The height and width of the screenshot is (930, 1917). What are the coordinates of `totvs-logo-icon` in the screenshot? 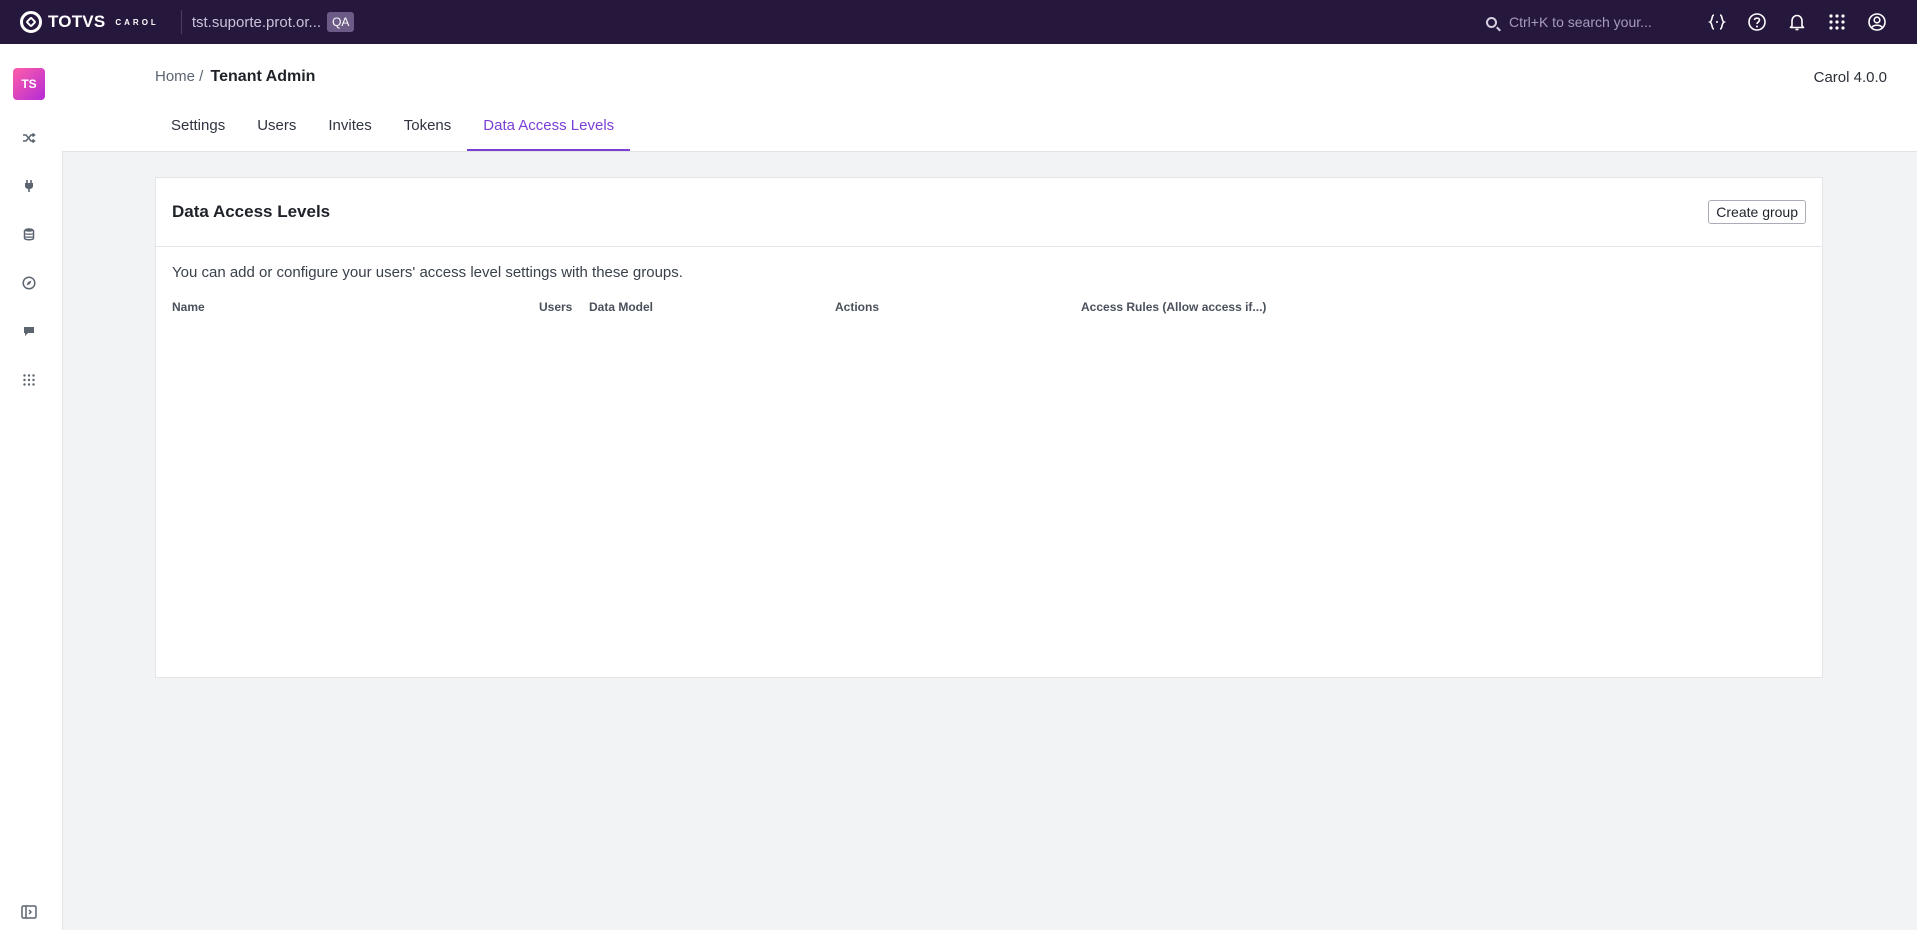 It's located at (31, 22).